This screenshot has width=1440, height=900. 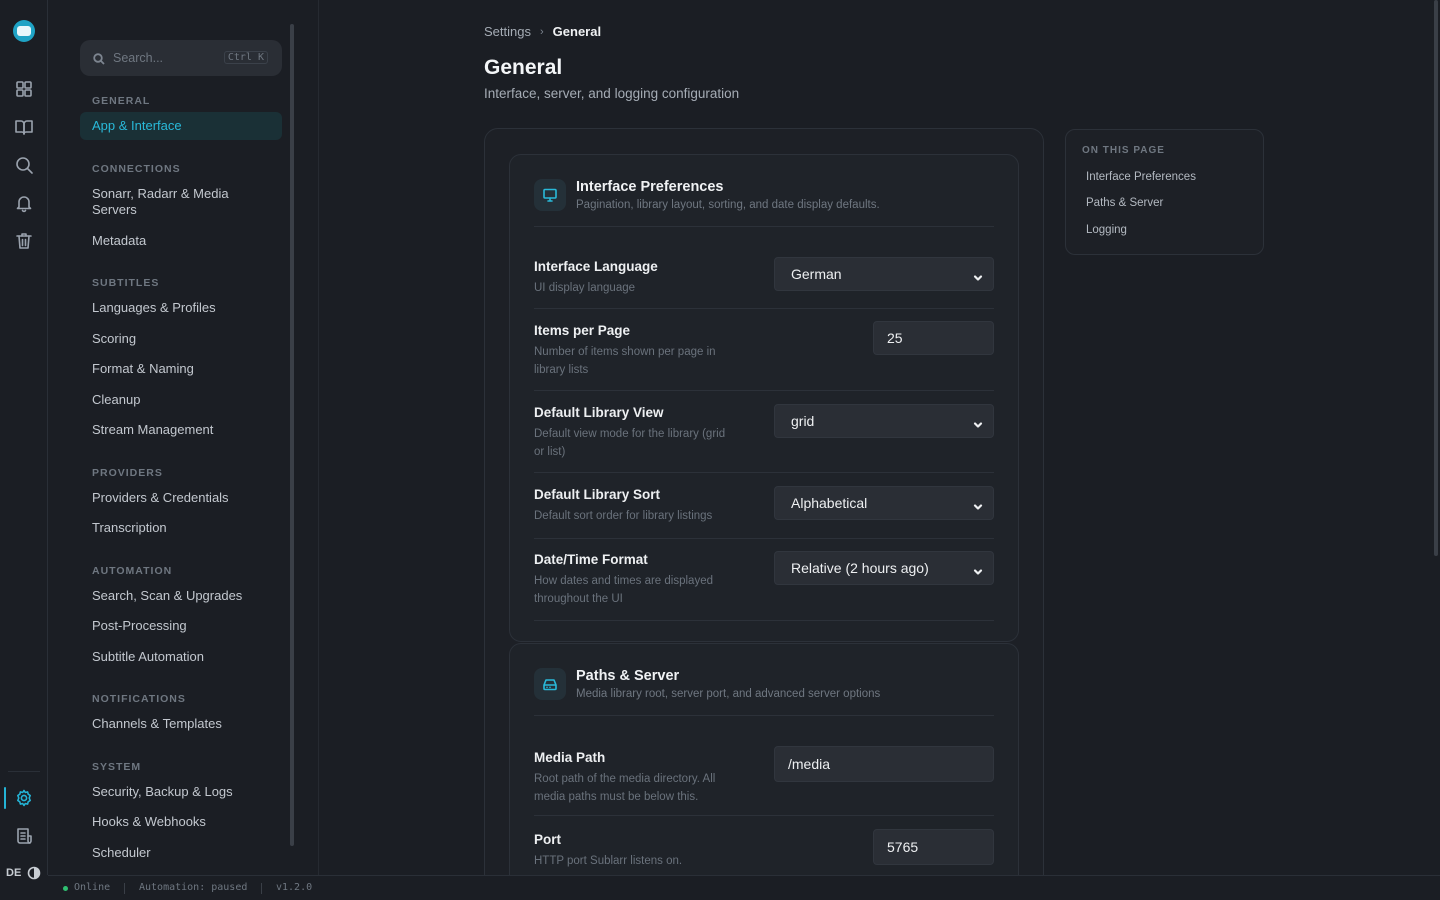 I want to click on library-icon, so click(x=24, y=127).